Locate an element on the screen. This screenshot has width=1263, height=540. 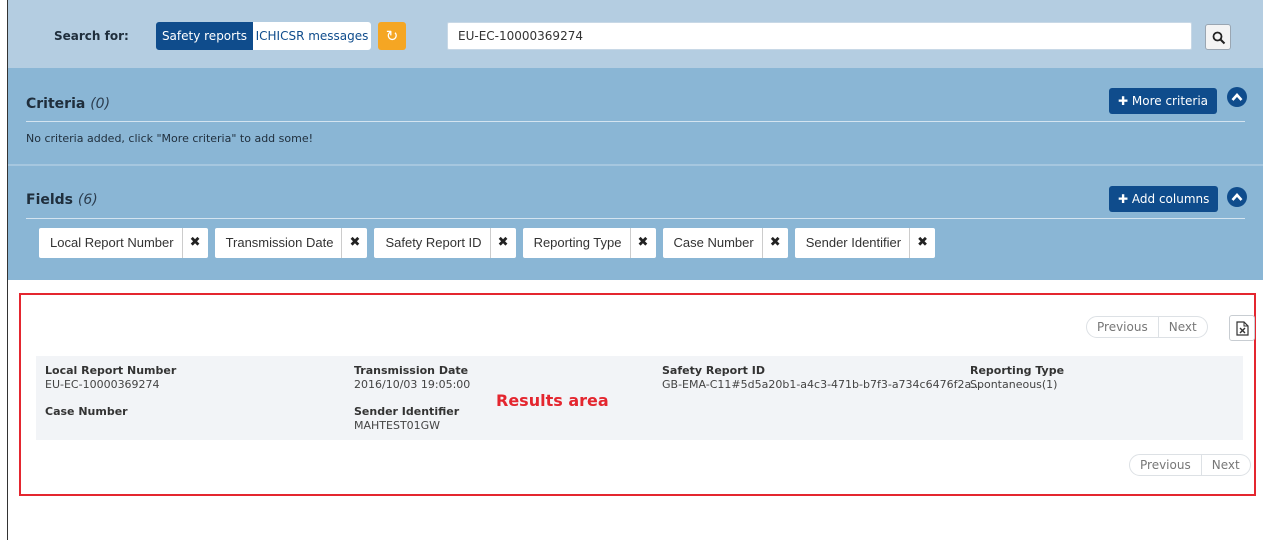
add-columns-label: Add columns is located at coordinates (1170, 199).